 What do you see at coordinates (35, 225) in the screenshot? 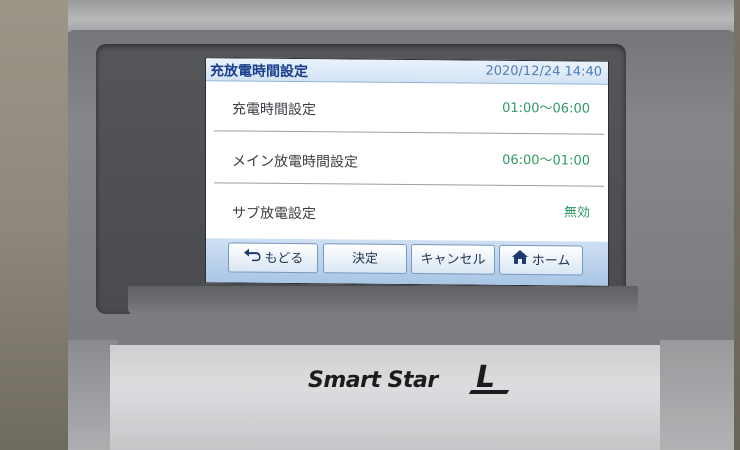
I see `wall-left` at bounding box center [35, 225].